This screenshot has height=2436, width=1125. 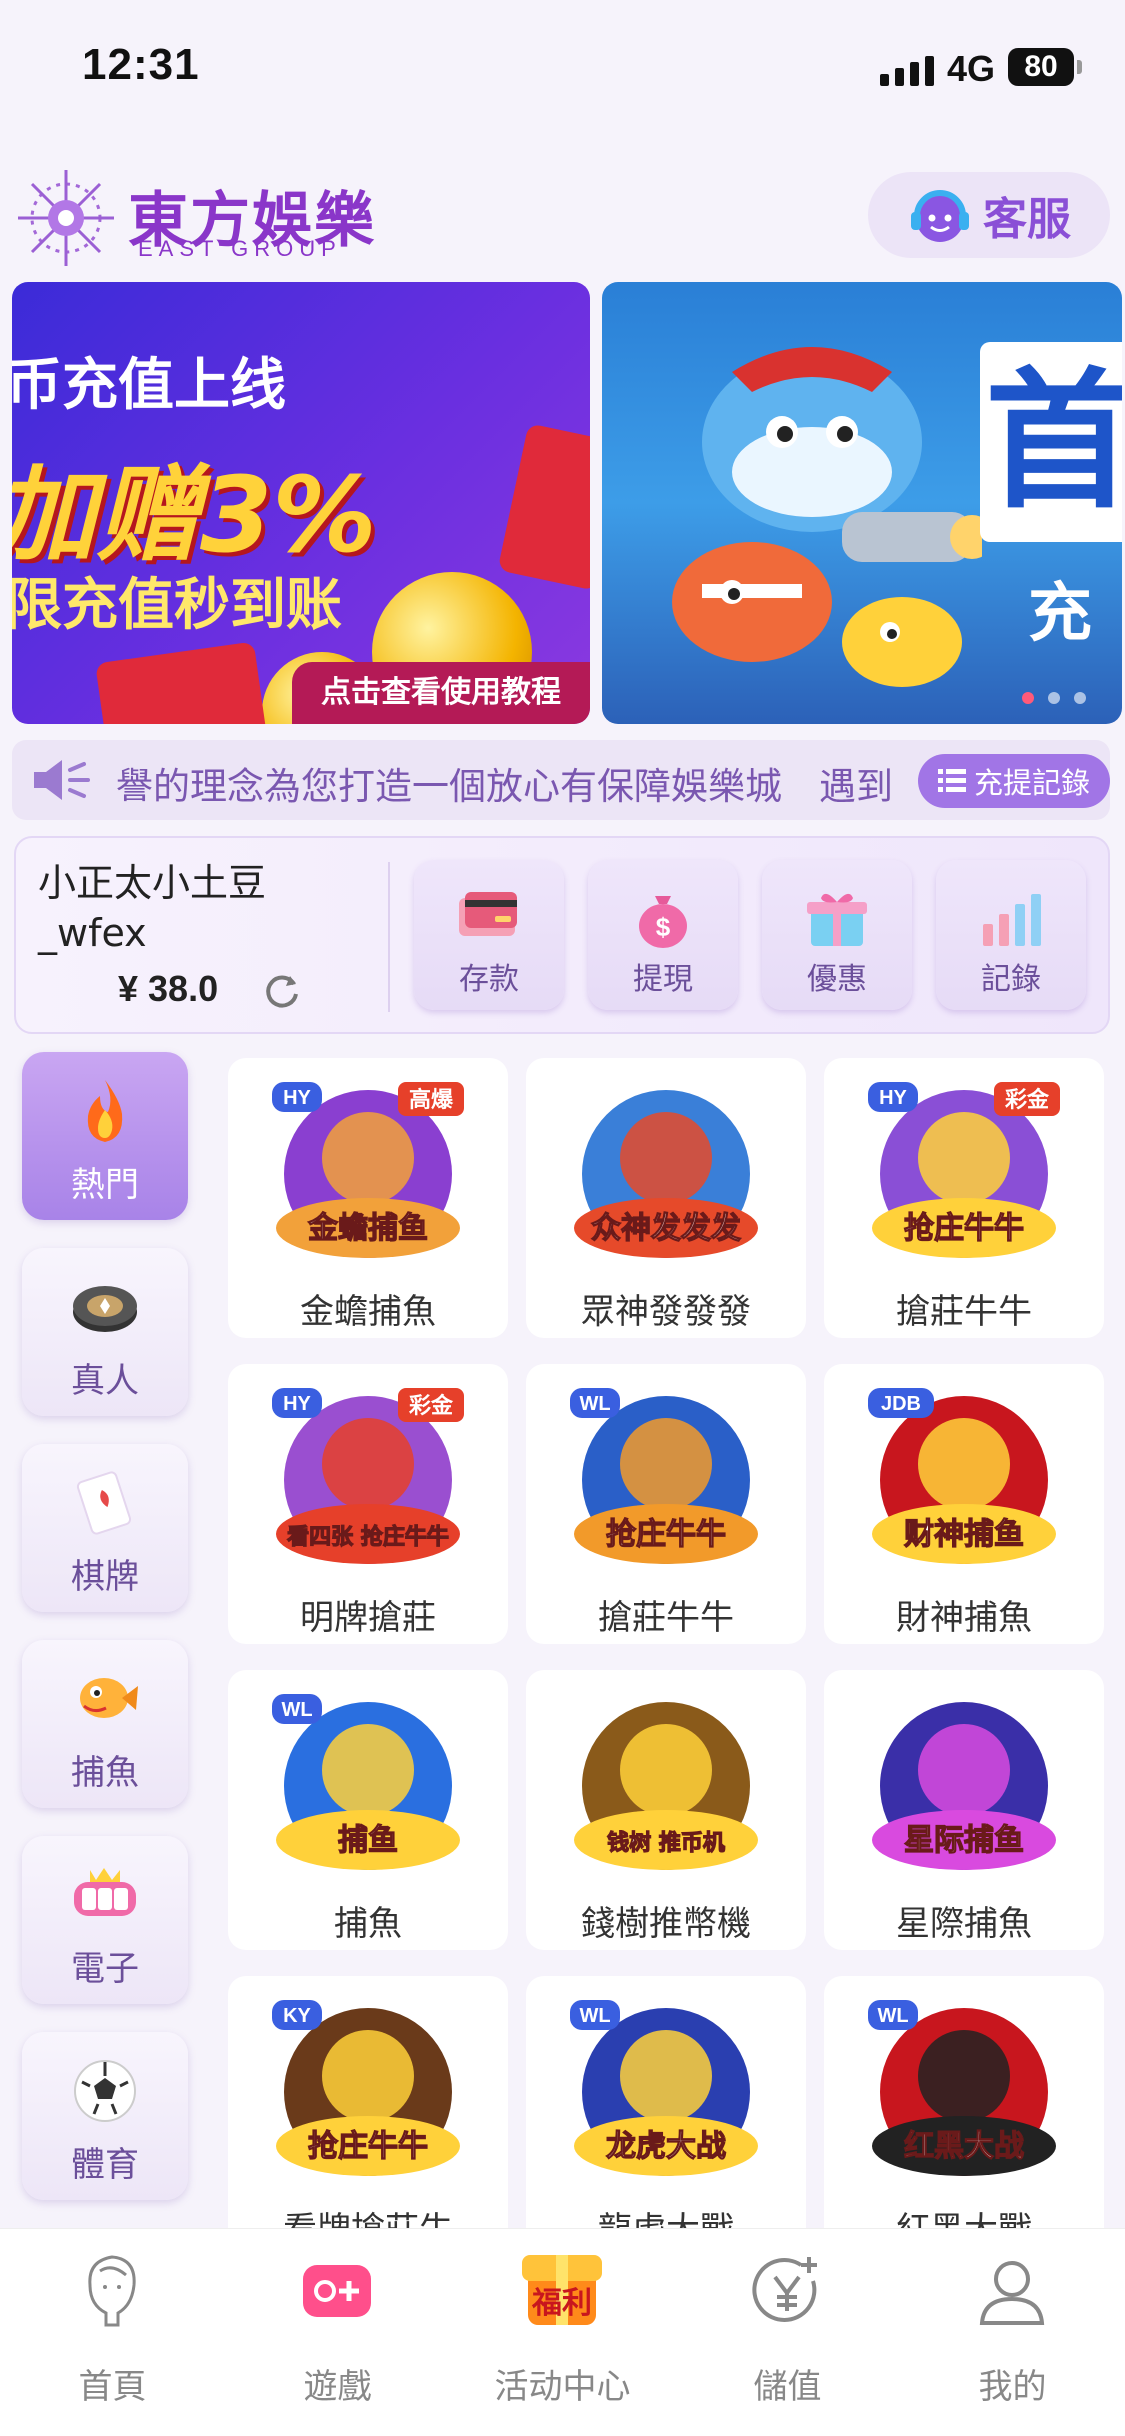 I want to click on tab-profile: 我的, so click(x=1012, y=2329).